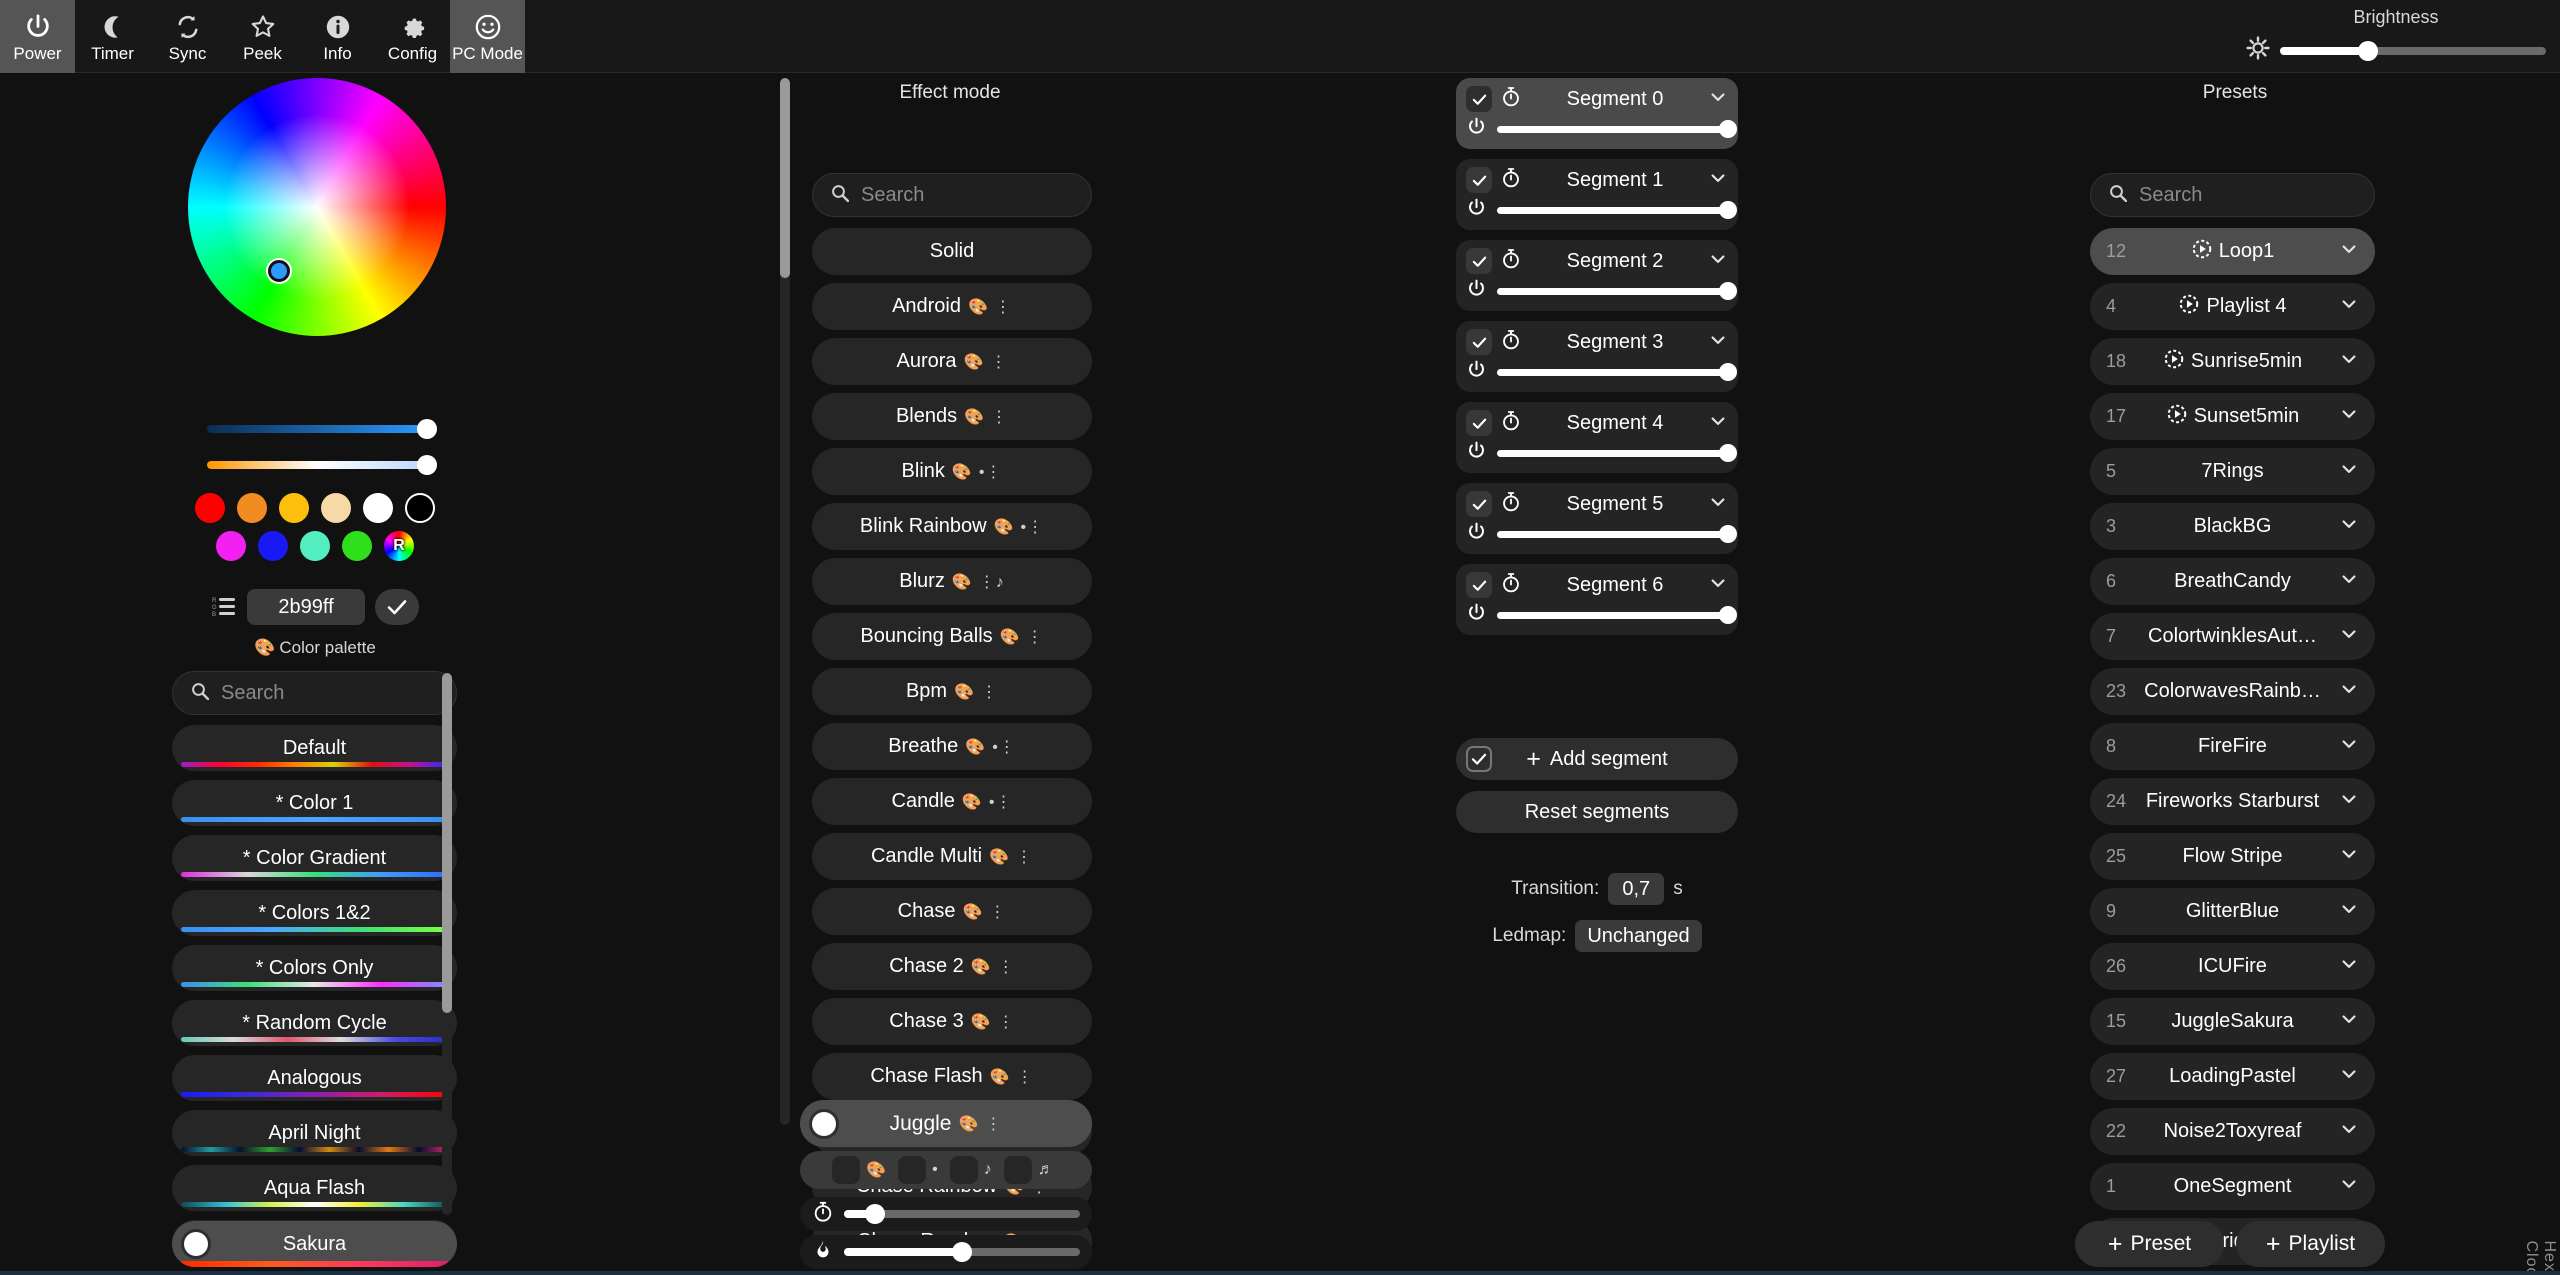 The image size is (2560, 1275). What do you see at coordinates (1597, 812) in the screenshot?
I see `reset-segments-button: Reset segments` at bounding box center [1597, 812].